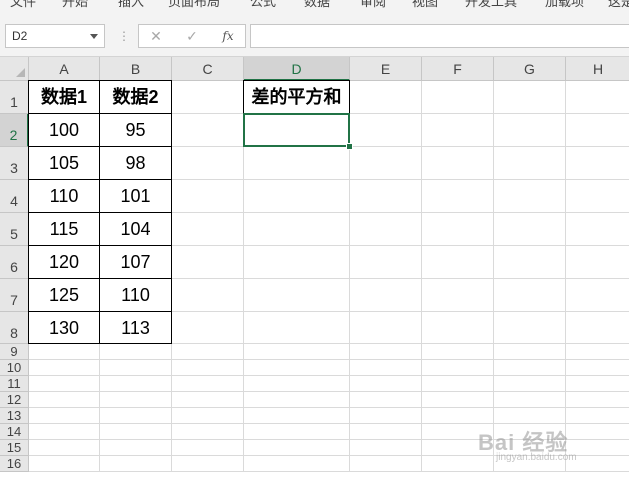 The height and width of the screenshot is (486, 629). What do you see at coordinates (64, 229) in the screenshot?
I see `cell-a5: 115` at bounding box center [64, 229].